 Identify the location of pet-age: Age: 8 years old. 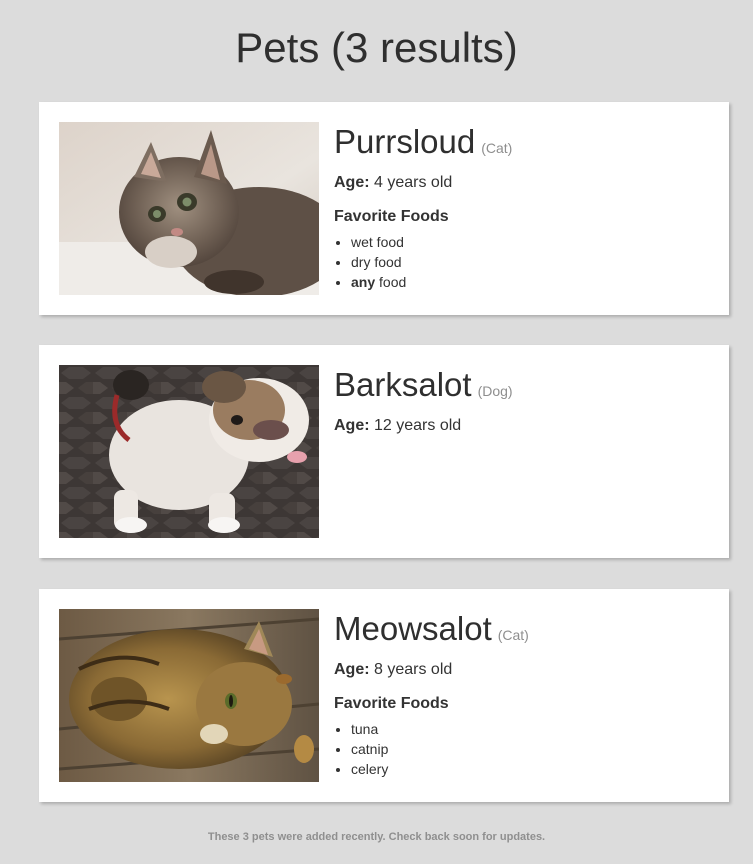
(523, 670).